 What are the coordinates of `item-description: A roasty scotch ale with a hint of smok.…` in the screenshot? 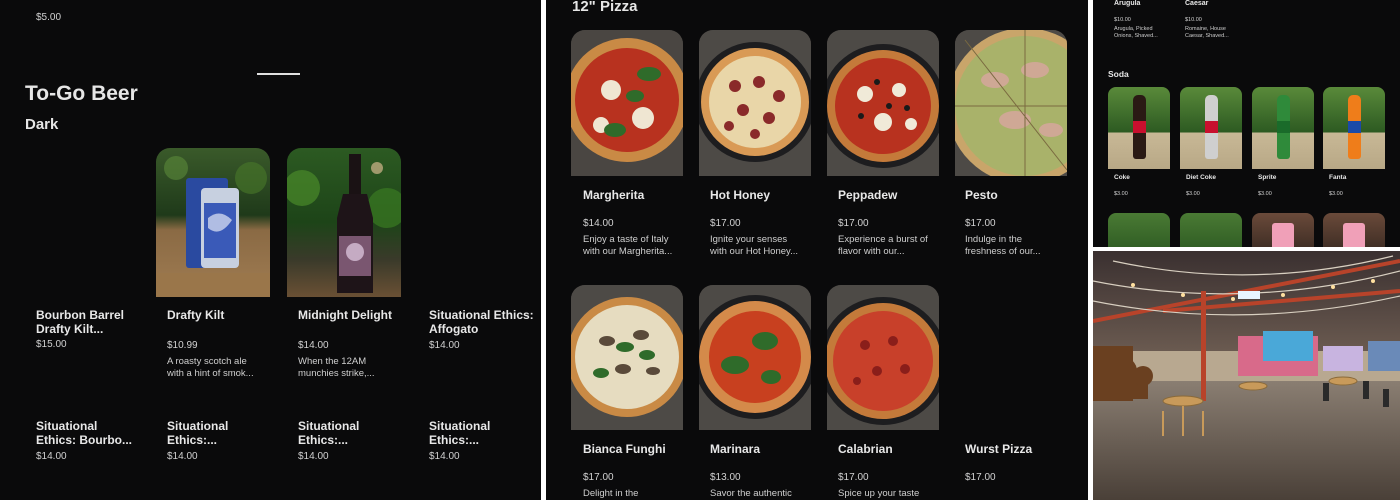 It's located at (210, 367).